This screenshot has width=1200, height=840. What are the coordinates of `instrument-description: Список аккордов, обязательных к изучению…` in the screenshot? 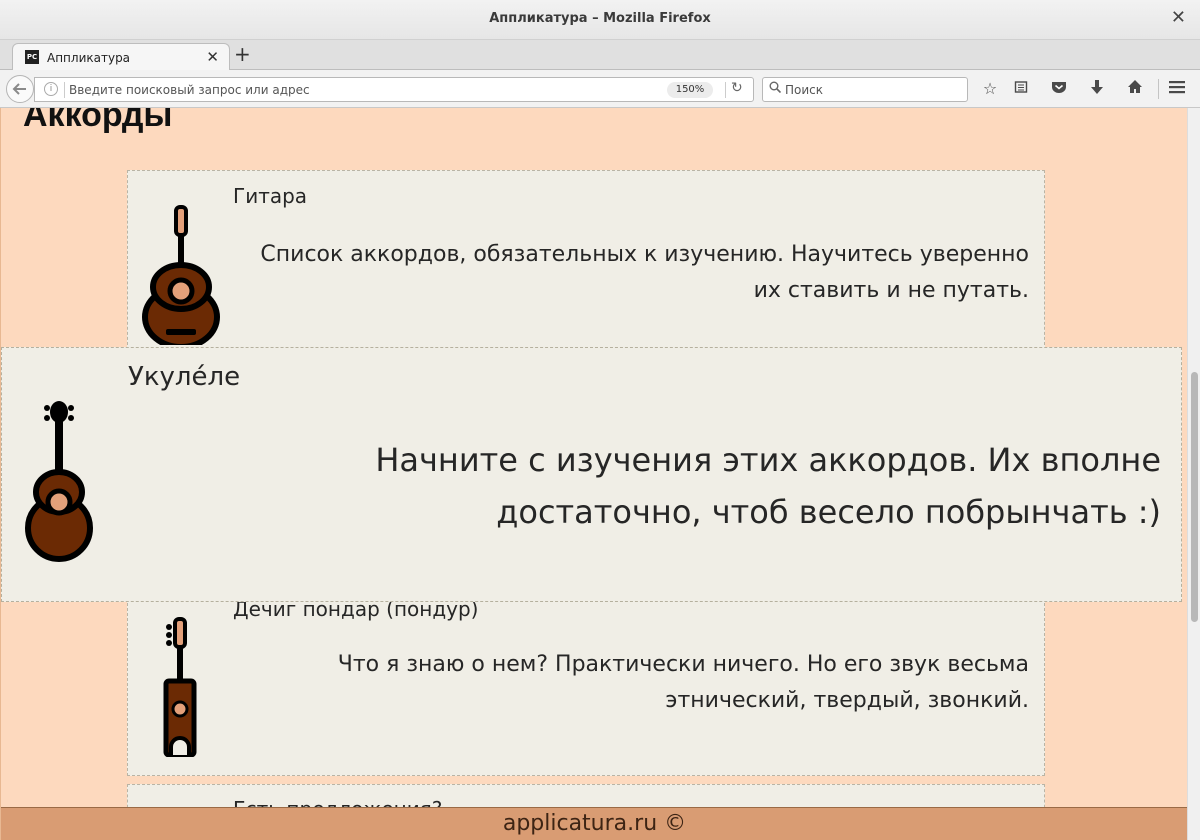 It's located at (644, 272).